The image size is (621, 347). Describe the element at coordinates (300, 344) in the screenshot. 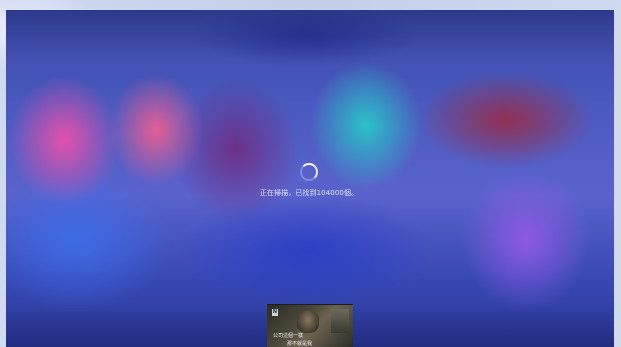

I see `preview-subtitle-line-2: 那不就是我` at that location.